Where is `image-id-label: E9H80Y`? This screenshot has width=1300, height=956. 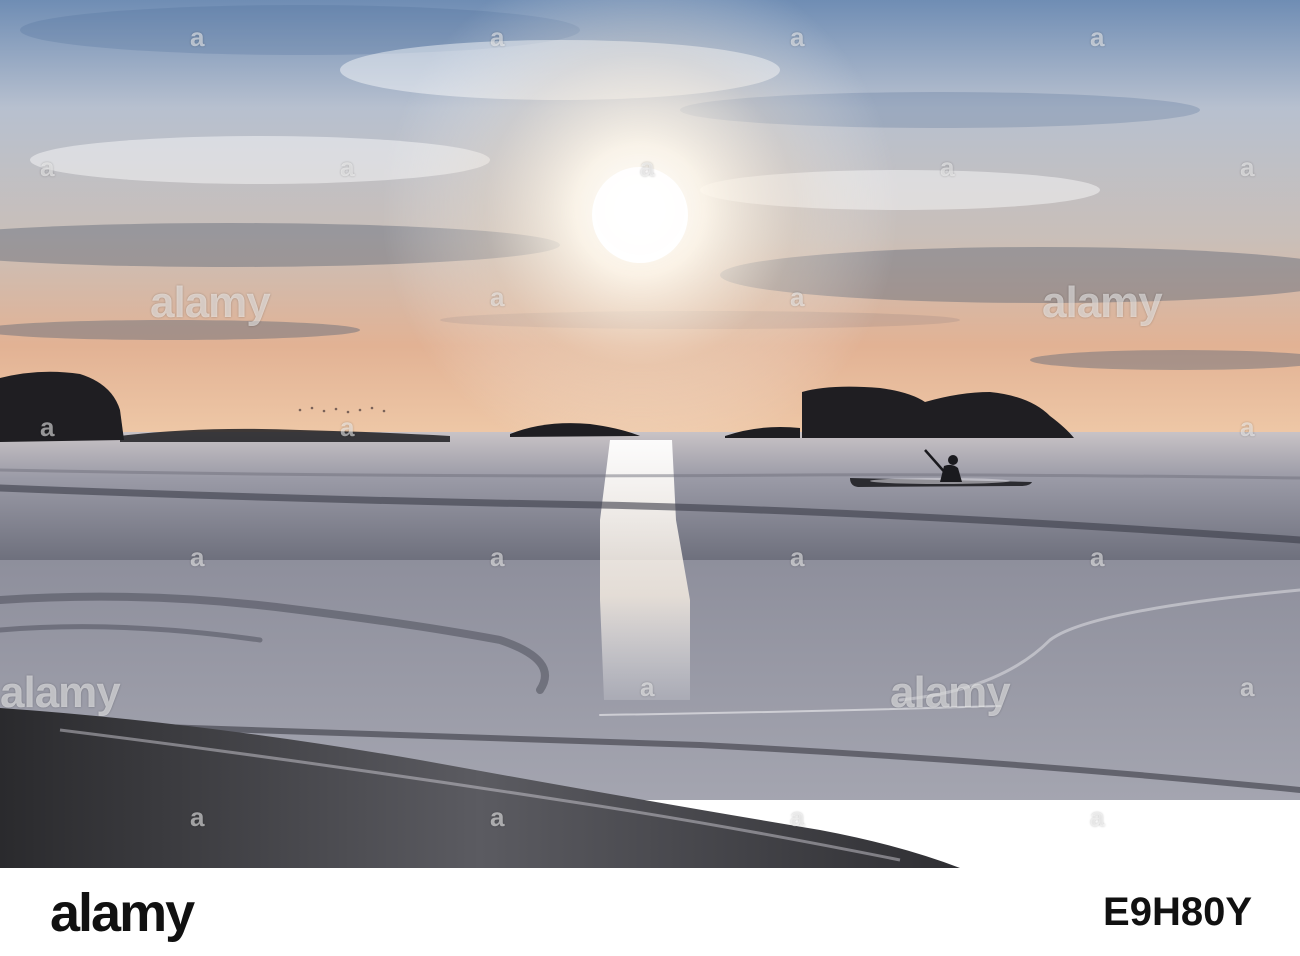 image-id-label: E9H80Y is located at coordinates (1177, 912).